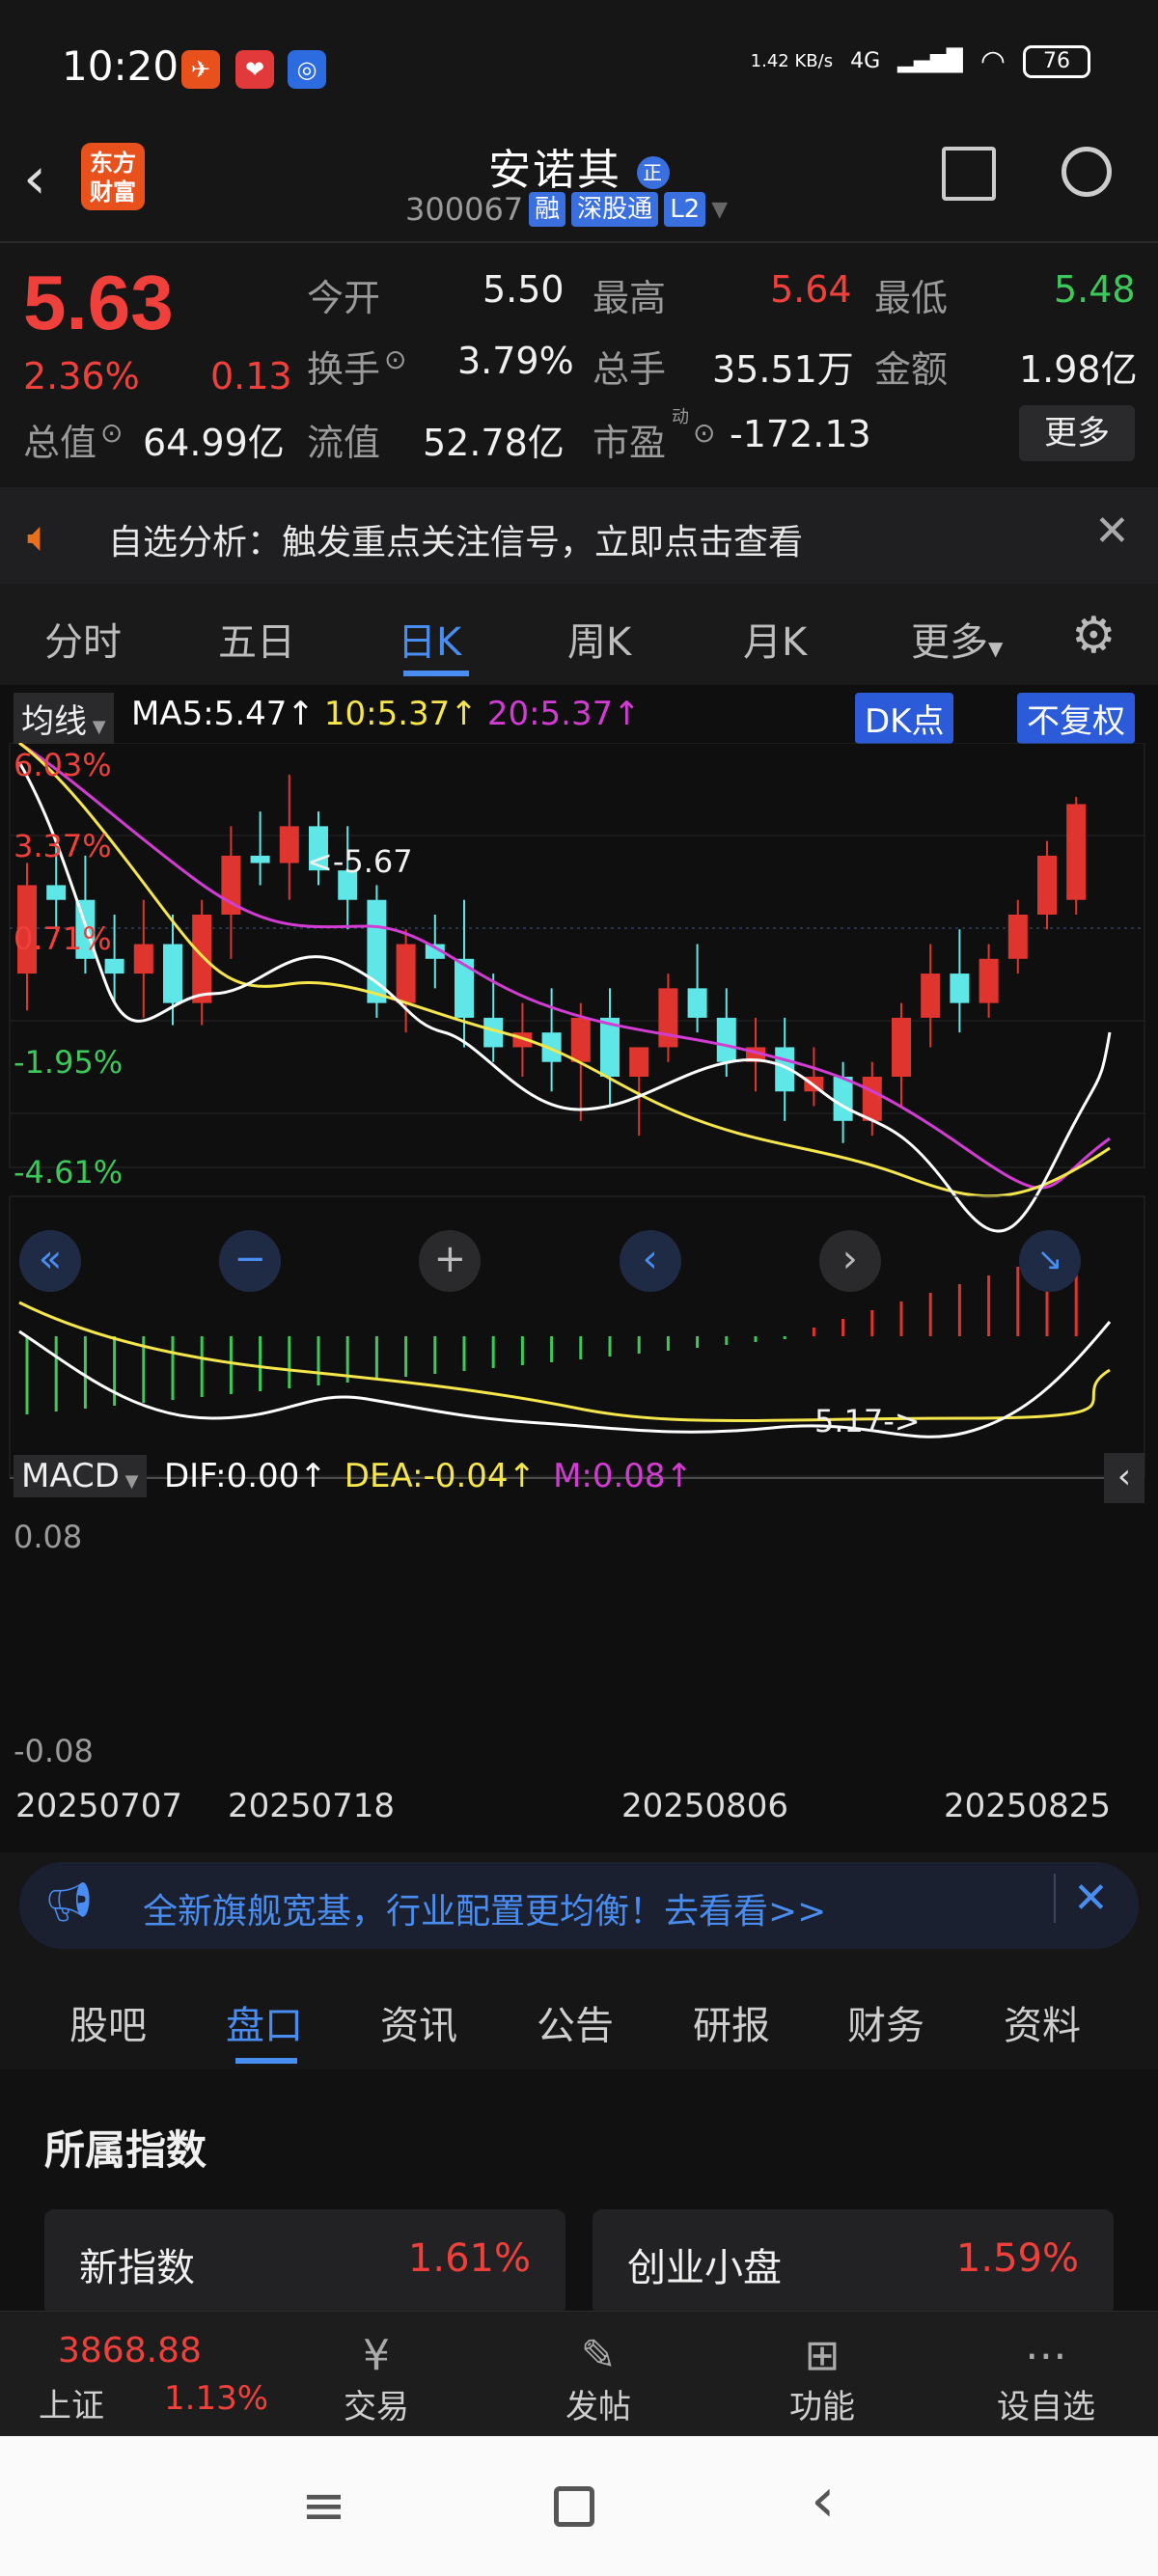  What do you see at coordinates (1049, 1261) in the screenshot?
I see `reset-icon: ↘` at bounding box center [1049, 1261].